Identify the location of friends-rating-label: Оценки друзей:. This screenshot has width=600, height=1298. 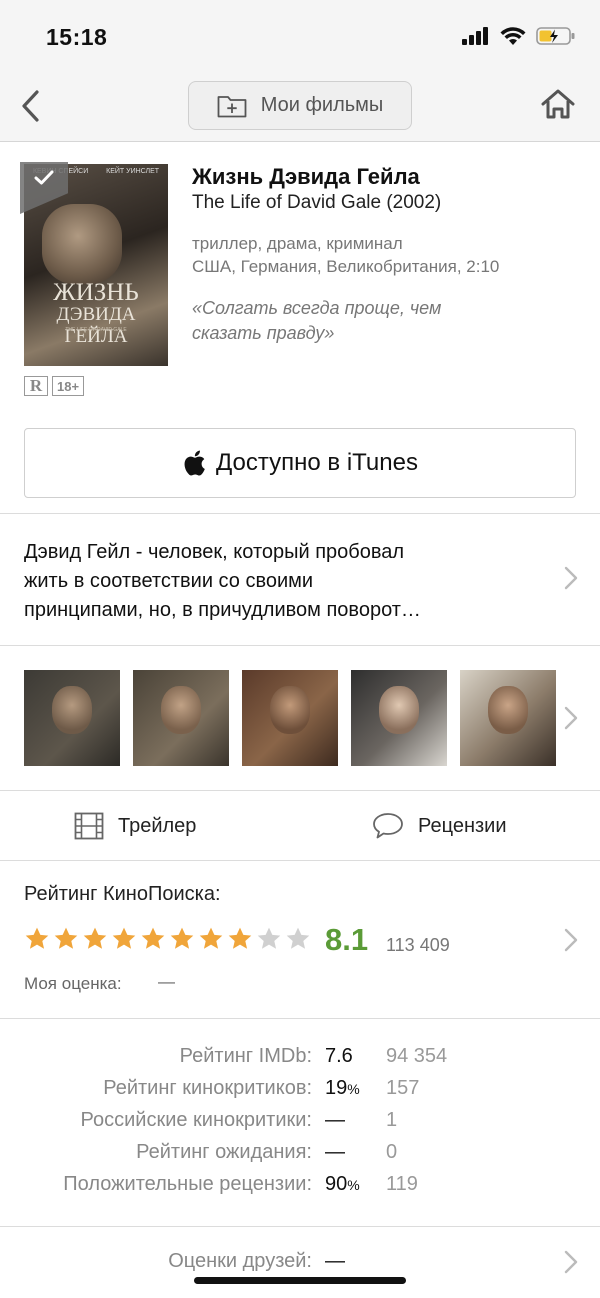
(240, 1261).